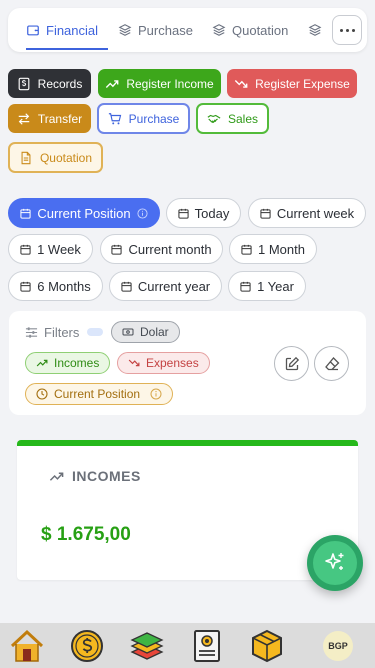 Image resolution: width=375 pixels, height=668 pixels. Describe the element at coordinates (24, 83) in the screenshot. I see `receipt-dollar-icon` at that location.